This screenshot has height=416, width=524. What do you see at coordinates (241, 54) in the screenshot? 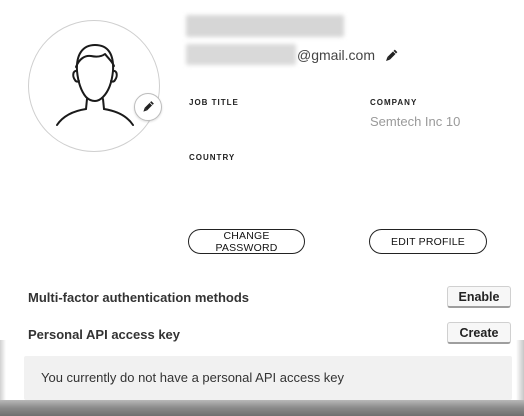
I see `redacted-email-user` at bounding box center [241, 54].